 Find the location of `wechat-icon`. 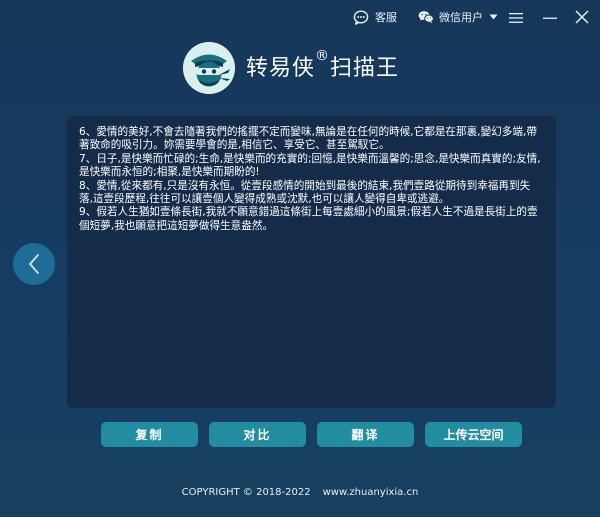

wechat-icon is located at coordinates (426, 17).